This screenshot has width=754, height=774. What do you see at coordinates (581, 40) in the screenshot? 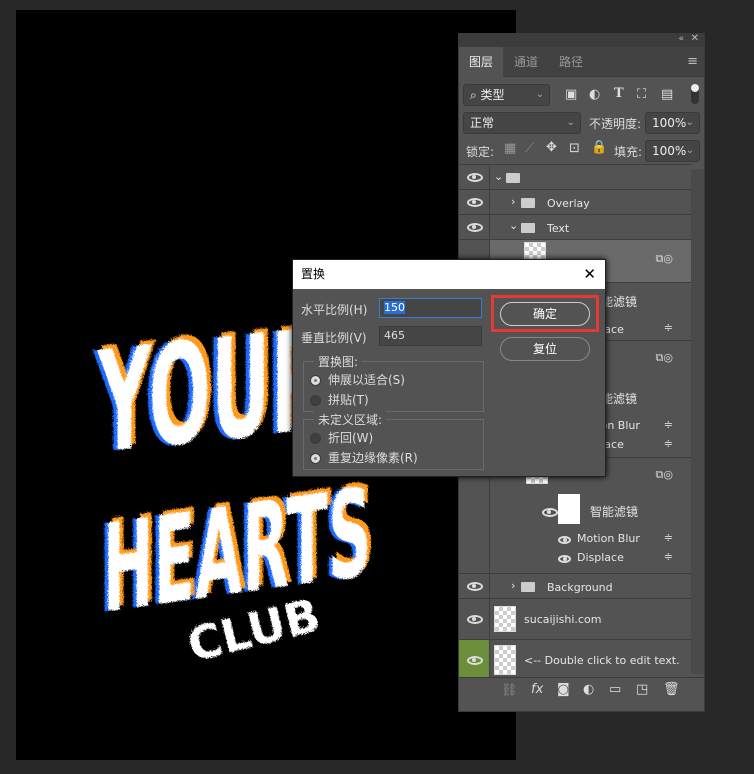
I see `panel-header: « ✕` at bounding box center [581, 40].